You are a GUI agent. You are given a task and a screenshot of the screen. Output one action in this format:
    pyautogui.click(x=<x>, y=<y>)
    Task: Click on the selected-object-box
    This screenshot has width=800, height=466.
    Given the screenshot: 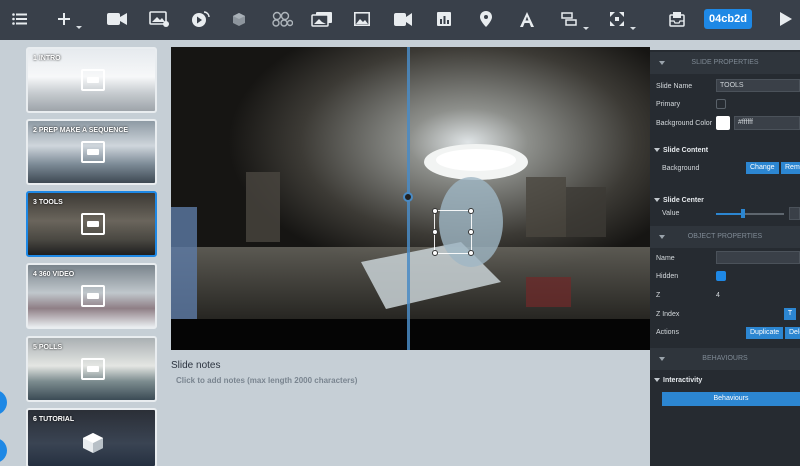 What is the action you would take?
    pyautogui.click(x=453, y=232)
    